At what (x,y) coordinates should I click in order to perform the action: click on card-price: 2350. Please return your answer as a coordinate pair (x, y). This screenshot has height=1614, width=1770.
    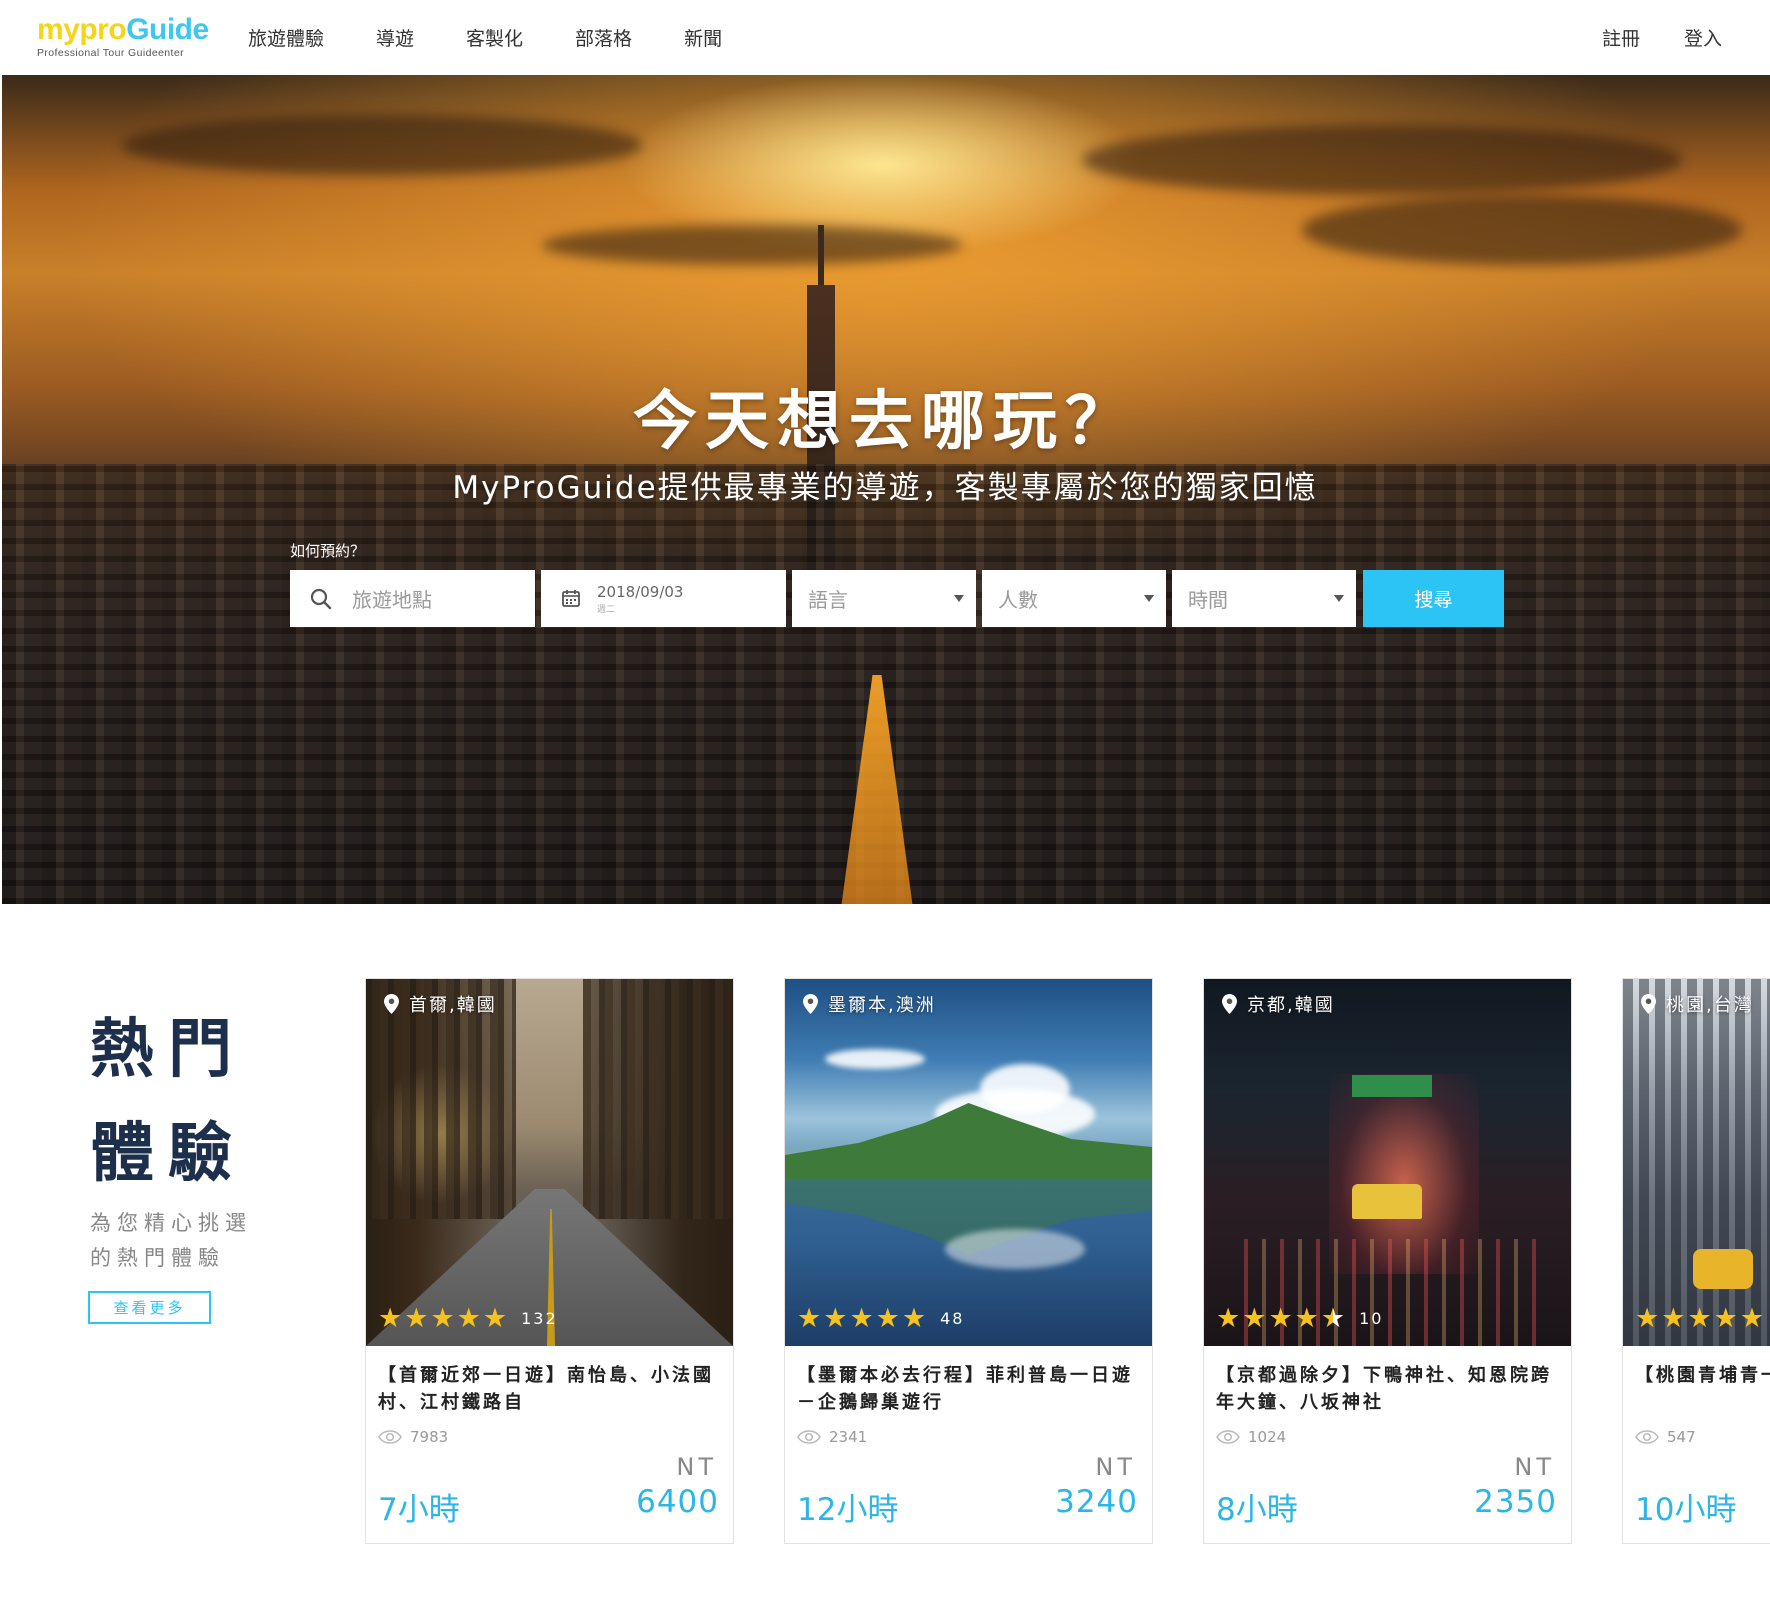
    Looking at the image, I should click on (1515, 1502).